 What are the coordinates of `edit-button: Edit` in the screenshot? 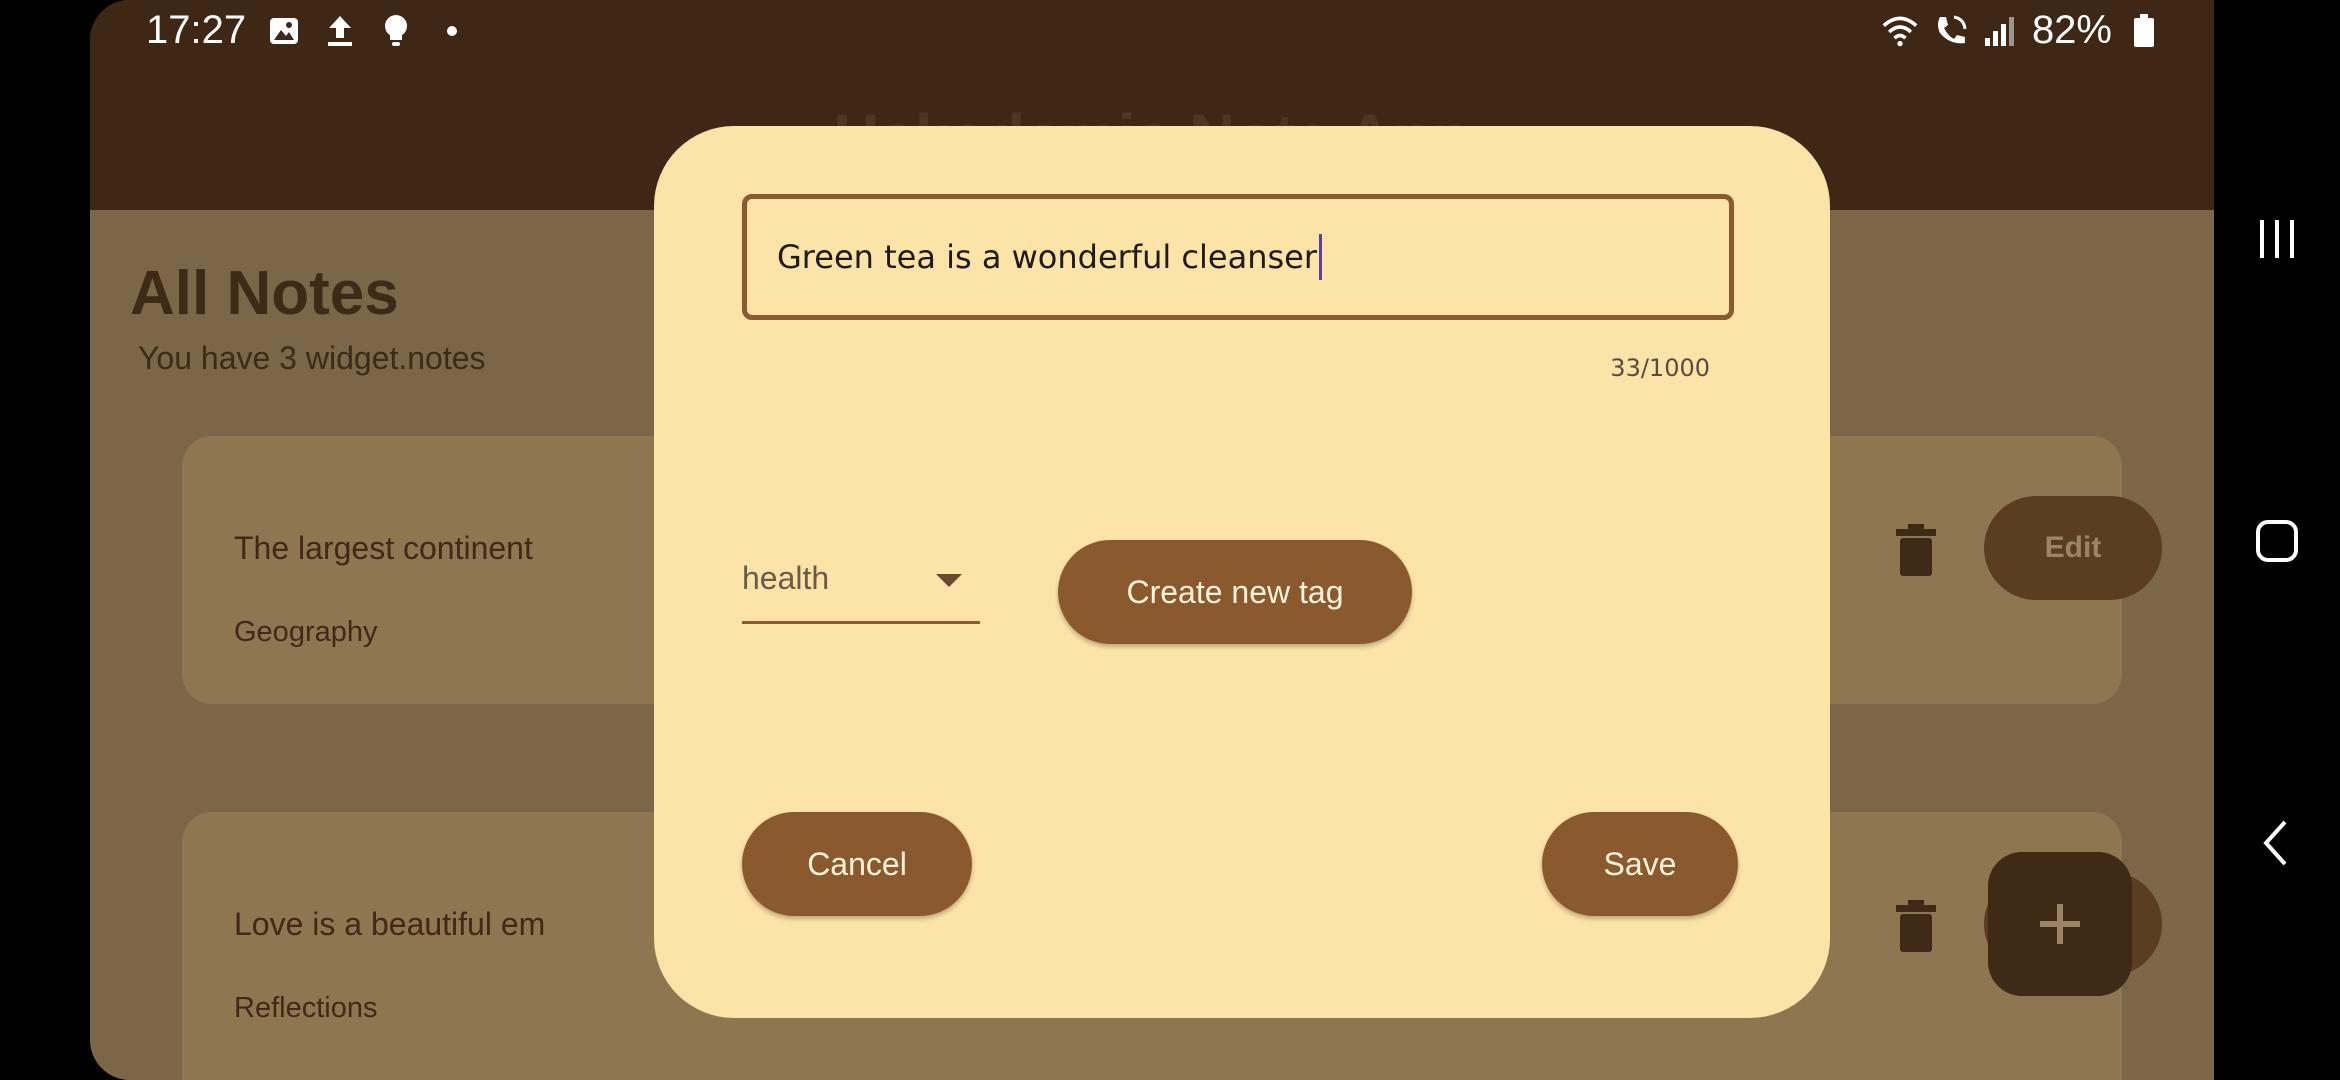 It's located at (2073, 548).